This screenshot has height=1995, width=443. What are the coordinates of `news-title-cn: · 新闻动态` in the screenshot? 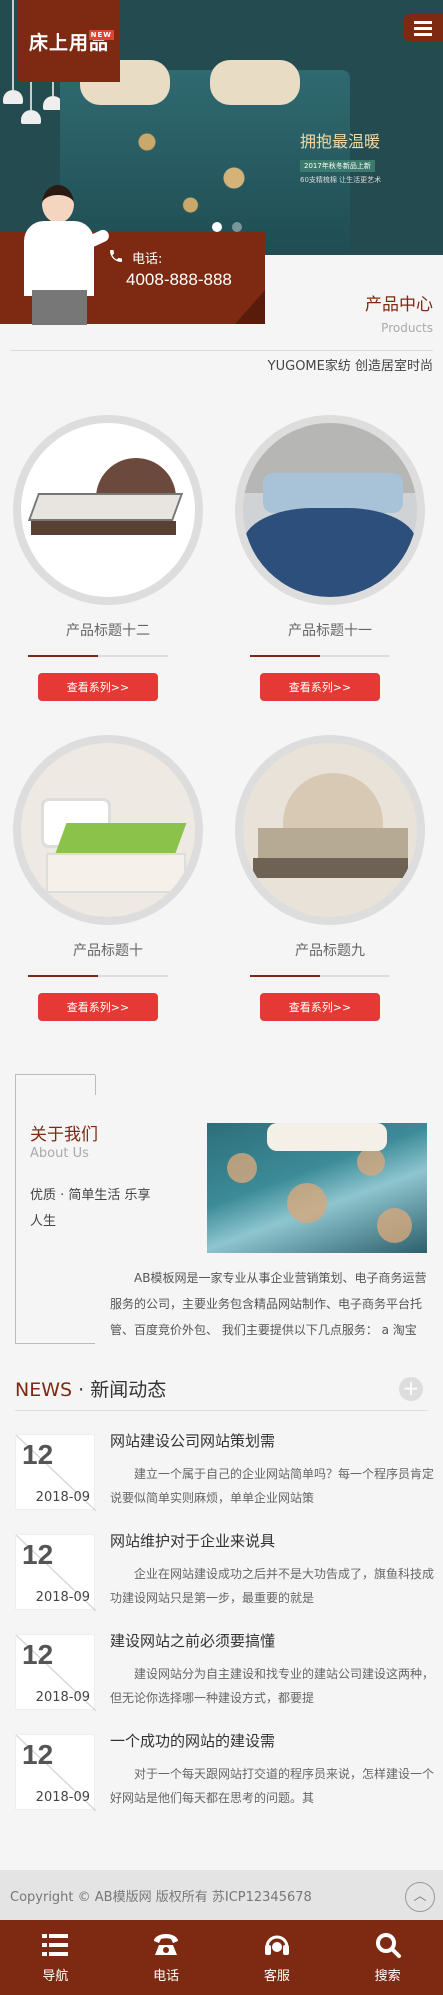 It's located at (122, 1390).